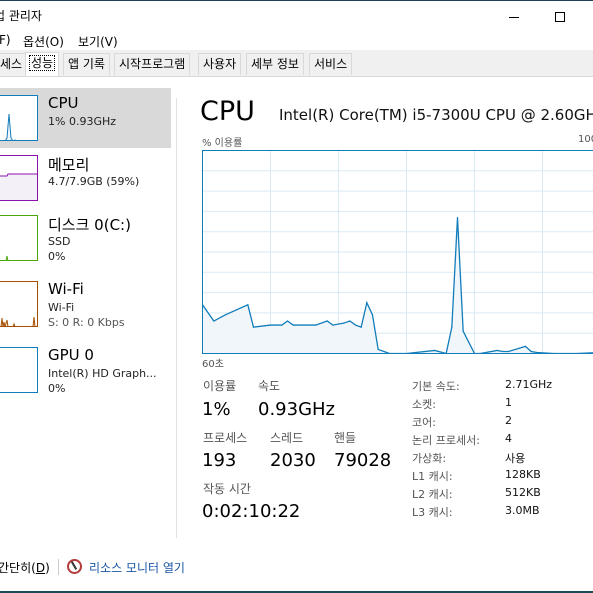  What do you see at coordinates (523, 474) in the screenshot?
I see `info-value-l1-cache: 128KB` at bounding box center [523, 474].